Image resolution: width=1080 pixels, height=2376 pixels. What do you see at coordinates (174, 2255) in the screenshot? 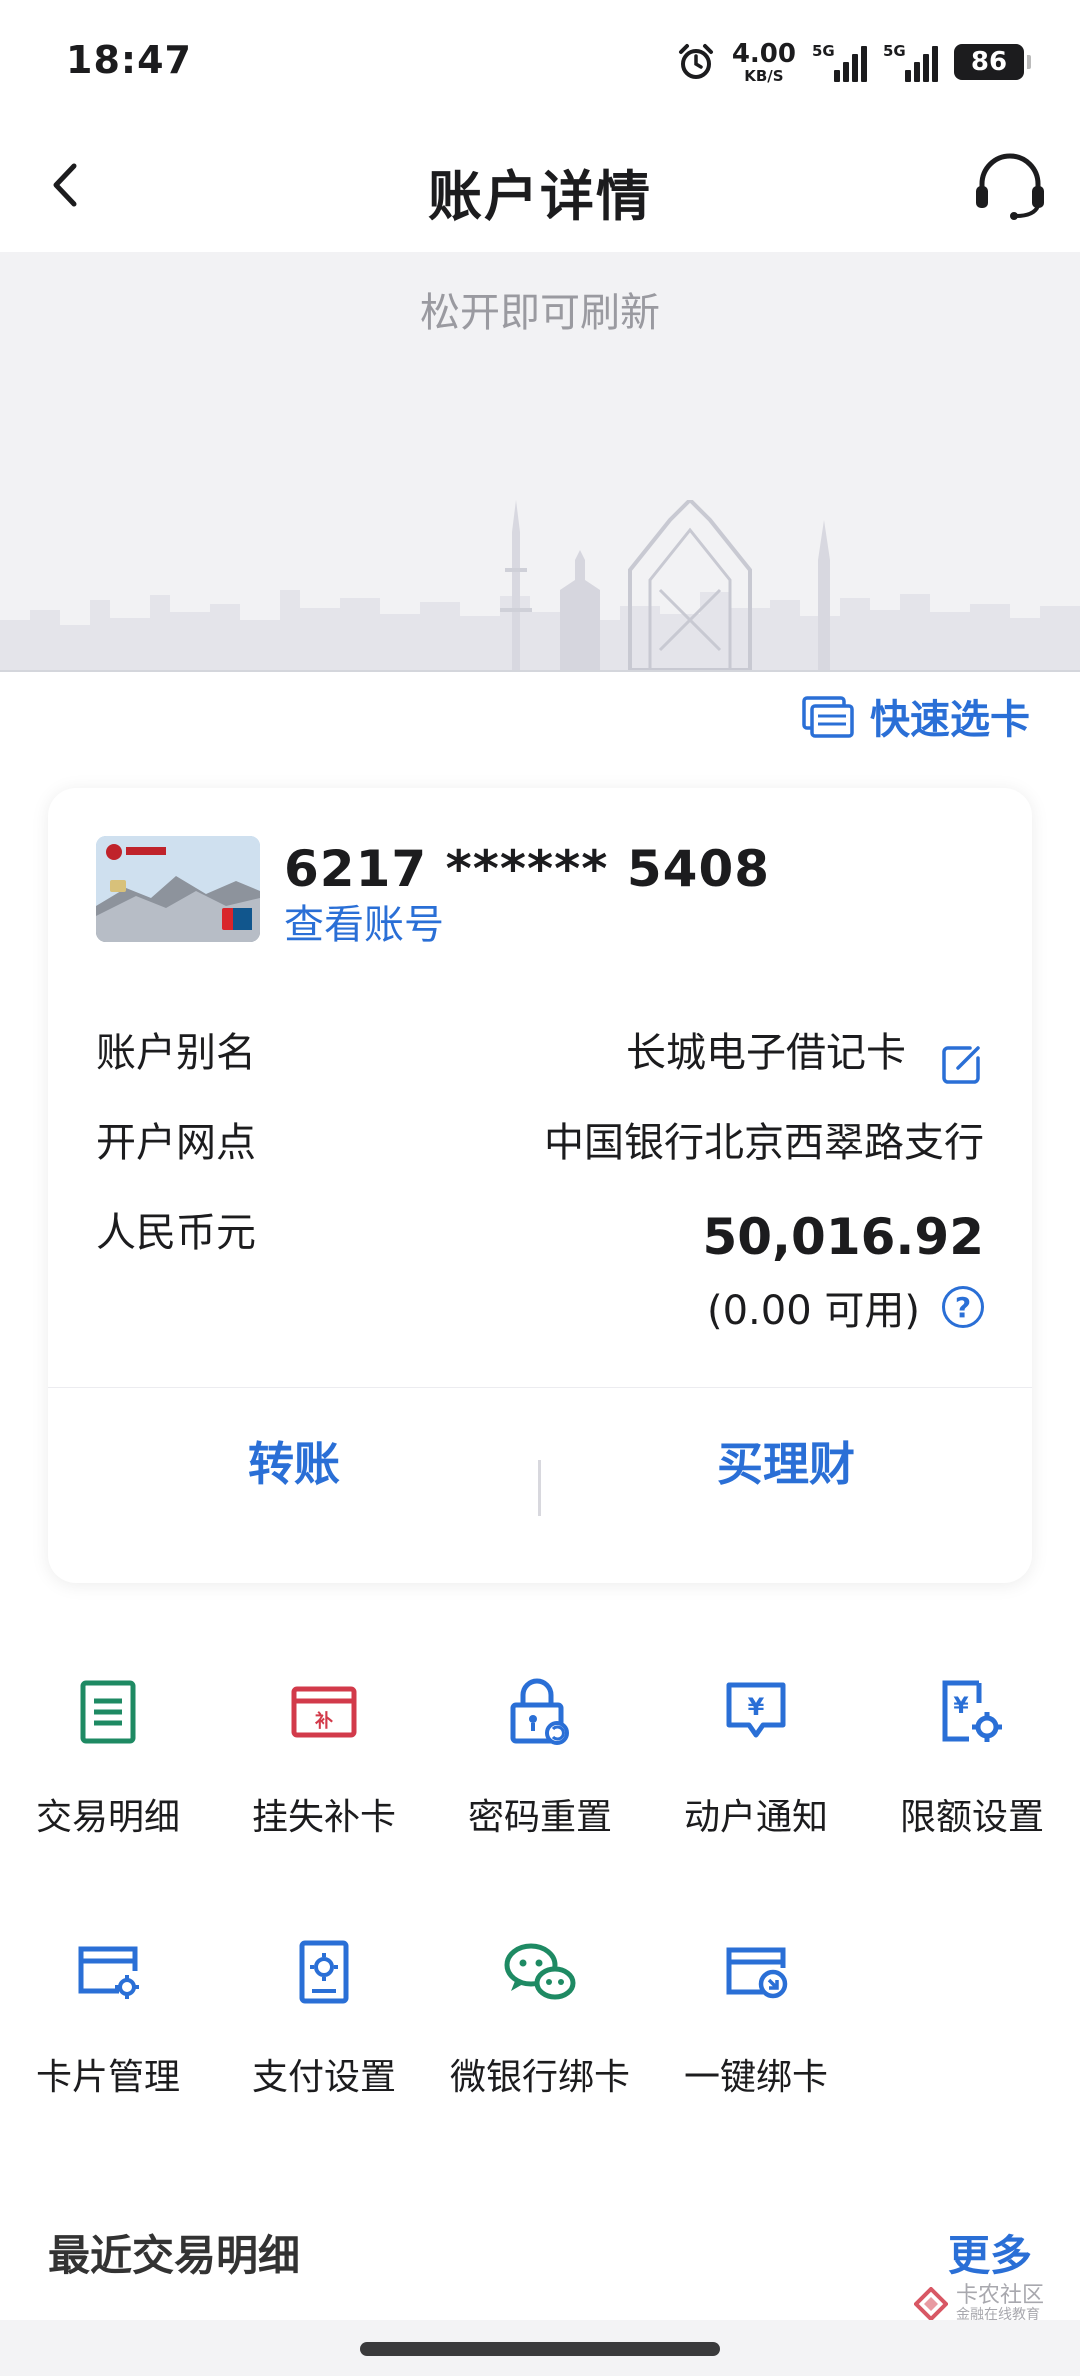
I see `recent-transactions-title: 最近交易明细` at bounding box center [174, 2255].